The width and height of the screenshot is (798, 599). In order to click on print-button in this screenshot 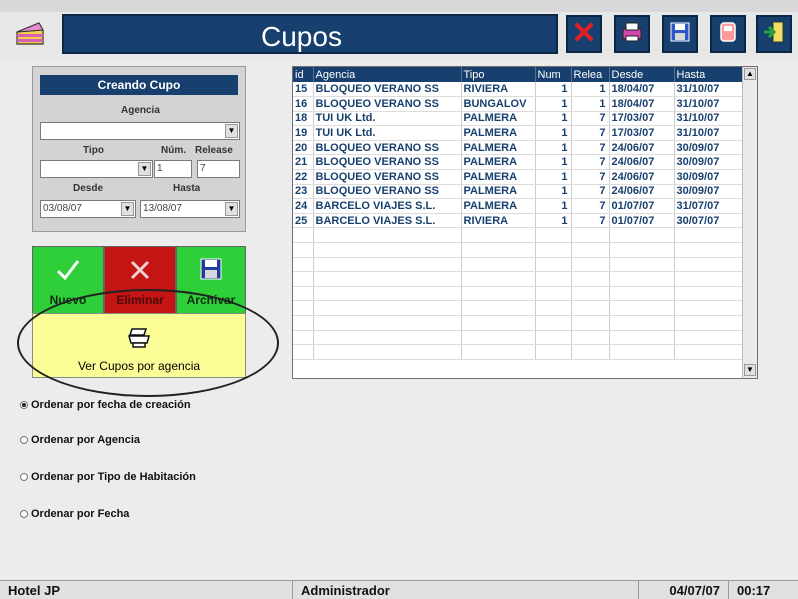, I will do `click(632, 34)`.